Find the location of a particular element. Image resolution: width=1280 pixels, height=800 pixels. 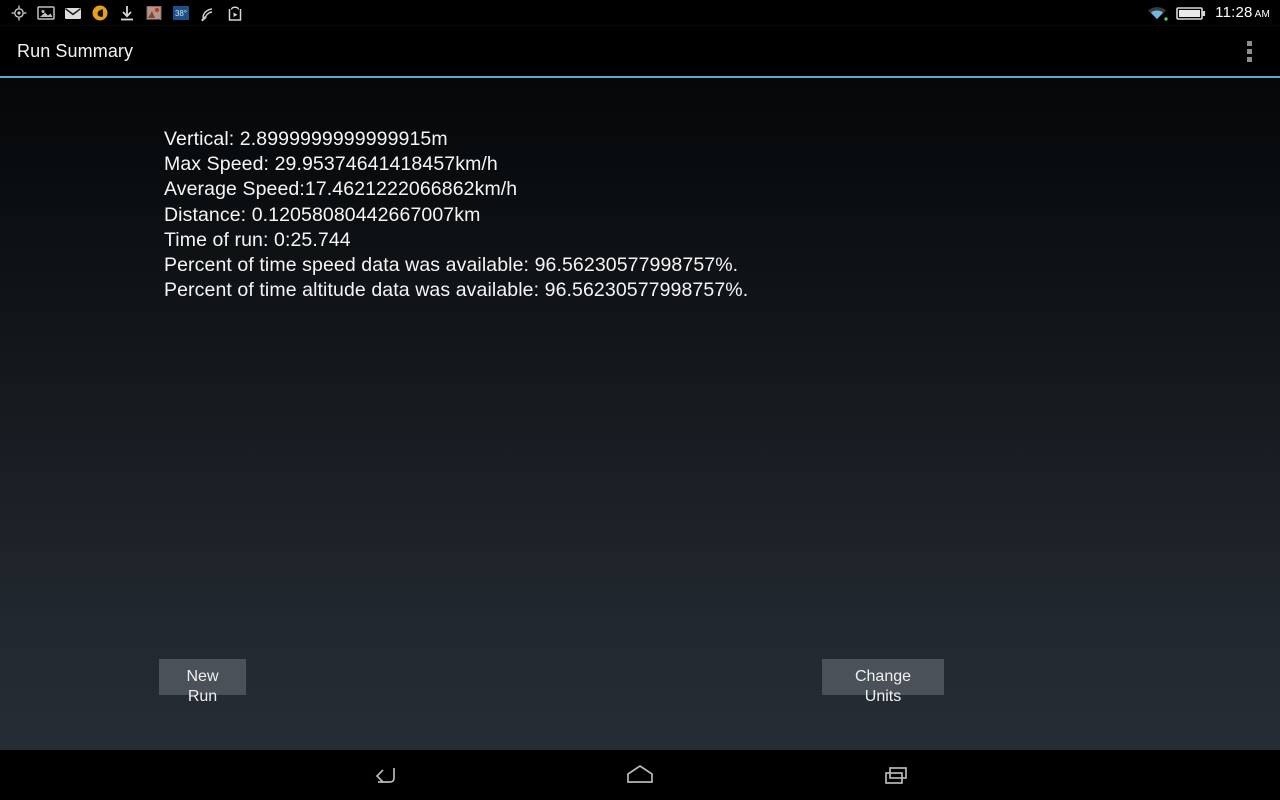

recents-icon is located at coordinates (896, 775).